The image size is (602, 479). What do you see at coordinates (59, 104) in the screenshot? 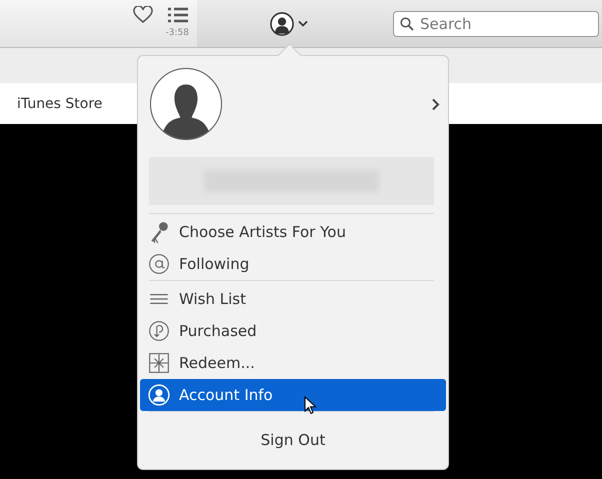
I see `nav-title: iTunes Store` at bounding box center [59, 104].